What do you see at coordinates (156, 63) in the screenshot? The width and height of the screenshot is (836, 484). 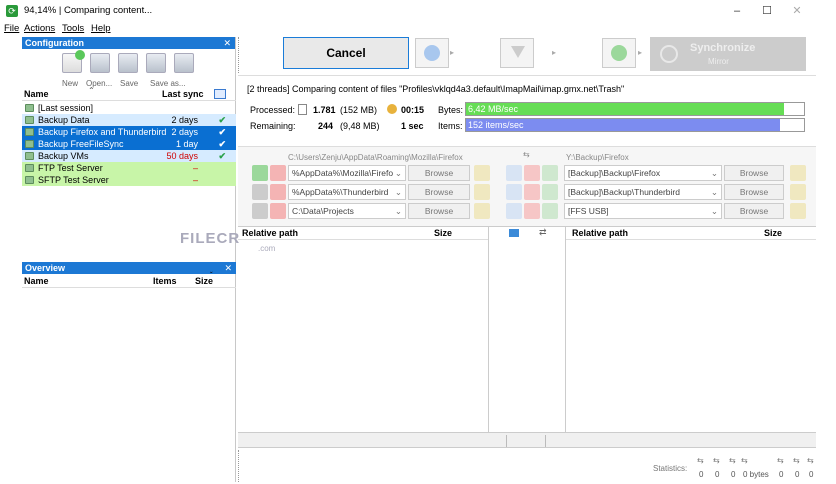 I see `save-as-config-icon` at bounding box center [156, 63].